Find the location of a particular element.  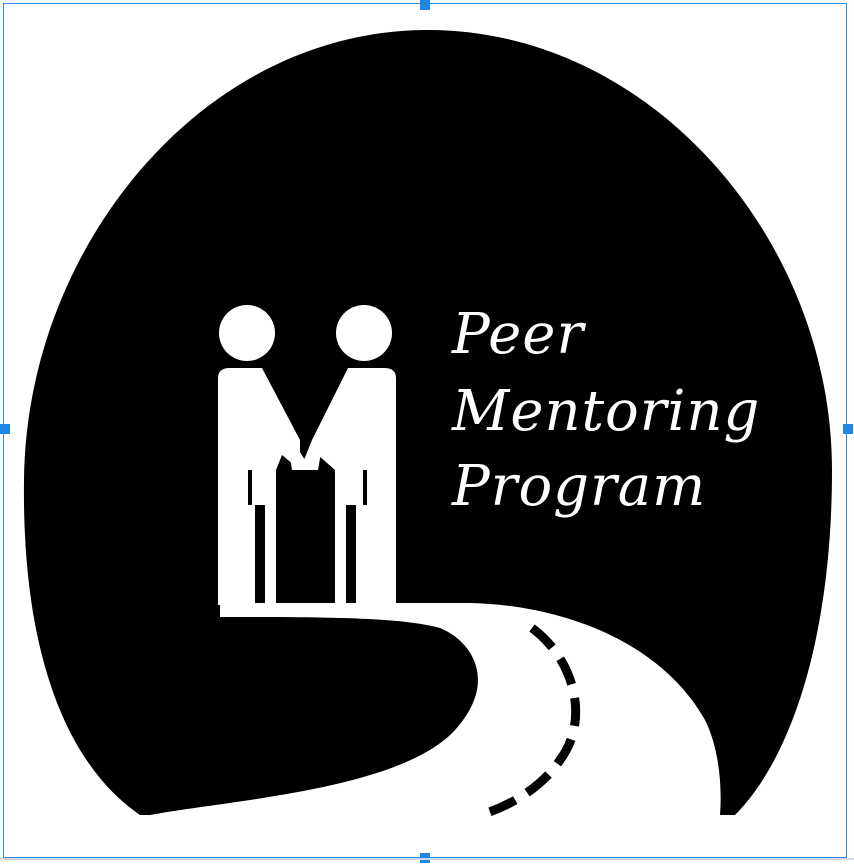

resize-handle-right is located at coordinates (848, 429).